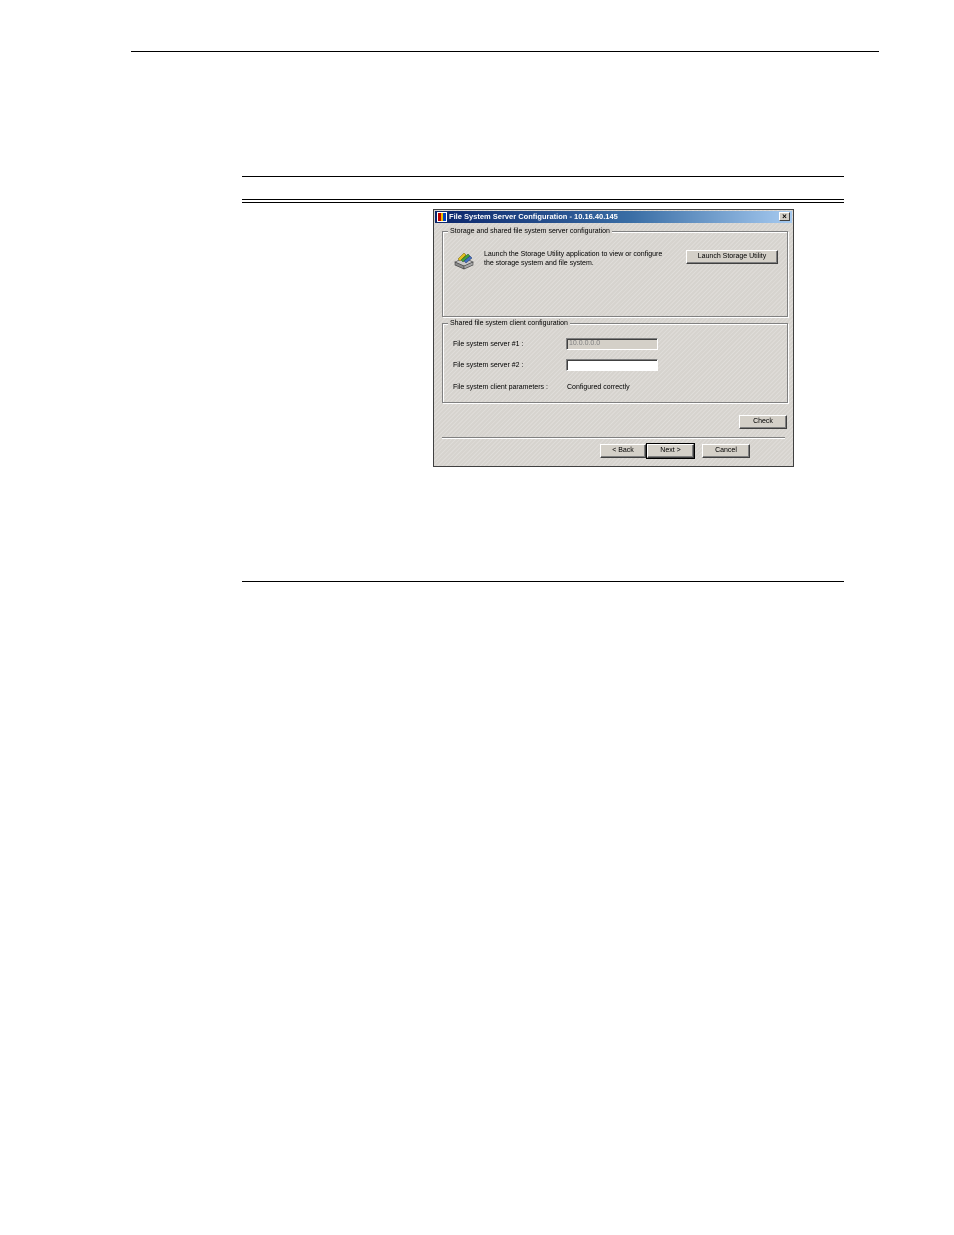 The image size is (954, 1235). Describe the element at coordinates (623, 451) in the screenshot. I see `back-button: < Back` at that location.